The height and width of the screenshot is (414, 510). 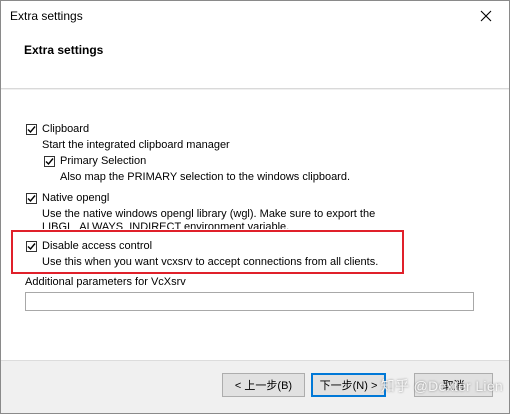 I want to click on close-button, so click(x=486, y=16).